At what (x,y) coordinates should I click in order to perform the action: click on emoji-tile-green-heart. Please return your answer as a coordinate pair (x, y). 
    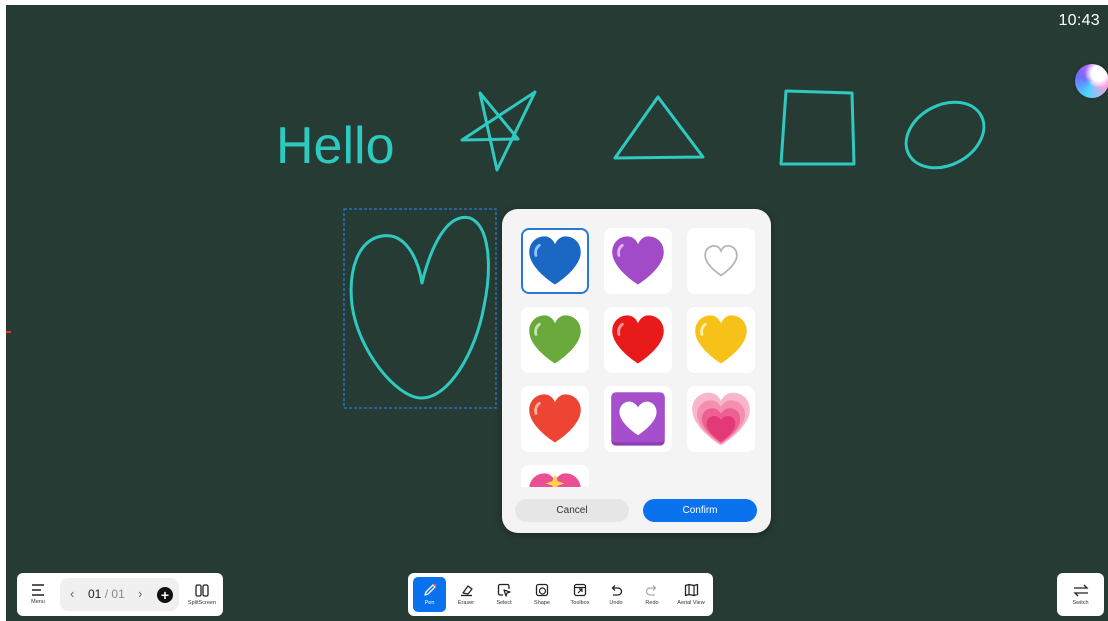
    Looking at the image, I should click on (555, 340).